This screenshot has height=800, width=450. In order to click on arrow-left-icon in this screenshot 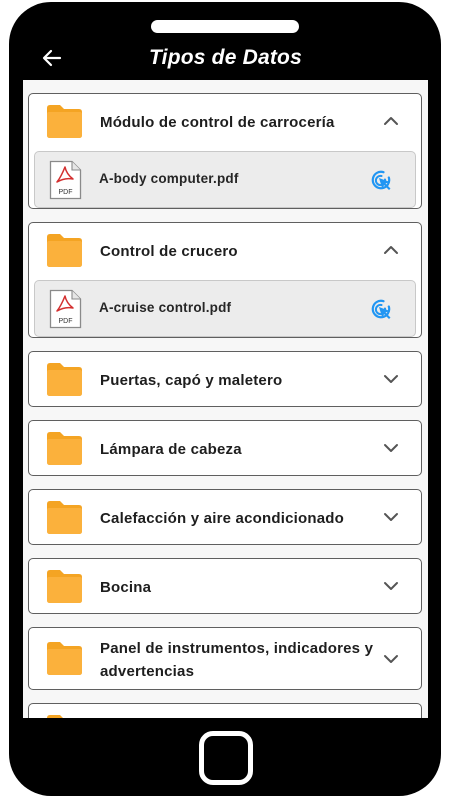, I will do `click(52, 58)`.